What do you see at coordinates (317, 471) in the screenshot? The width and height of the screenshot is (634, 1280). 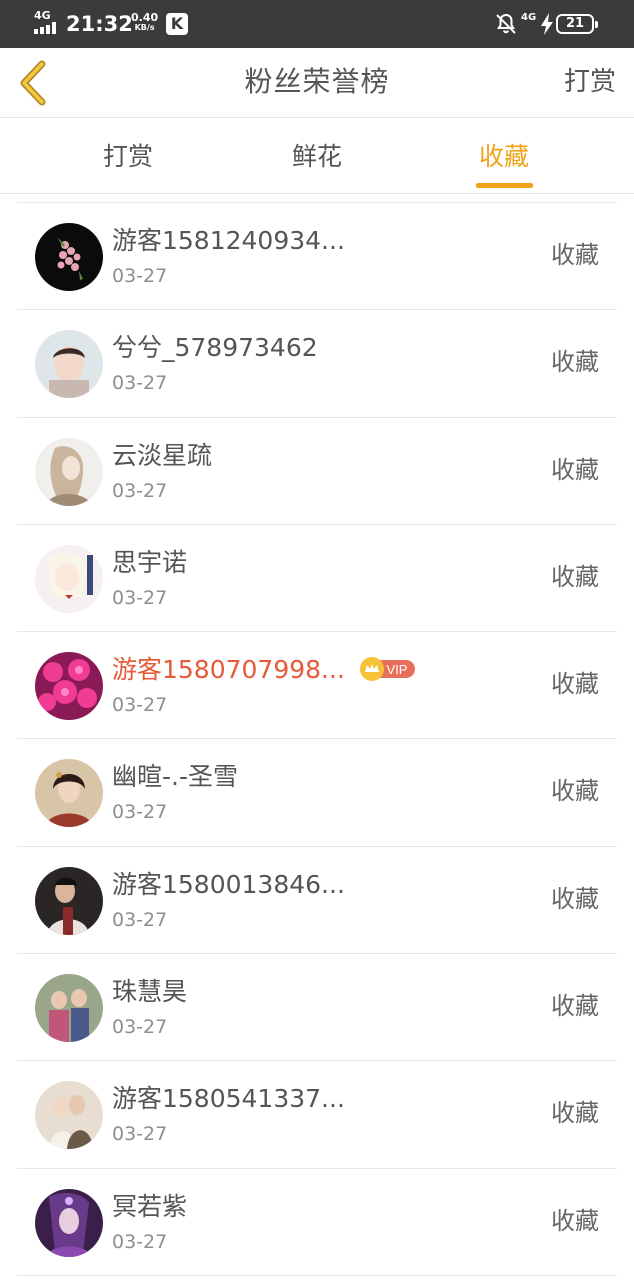 I see `fan-row: 云淡星疏 03-27 收藏` at bounding box center [317, 471].